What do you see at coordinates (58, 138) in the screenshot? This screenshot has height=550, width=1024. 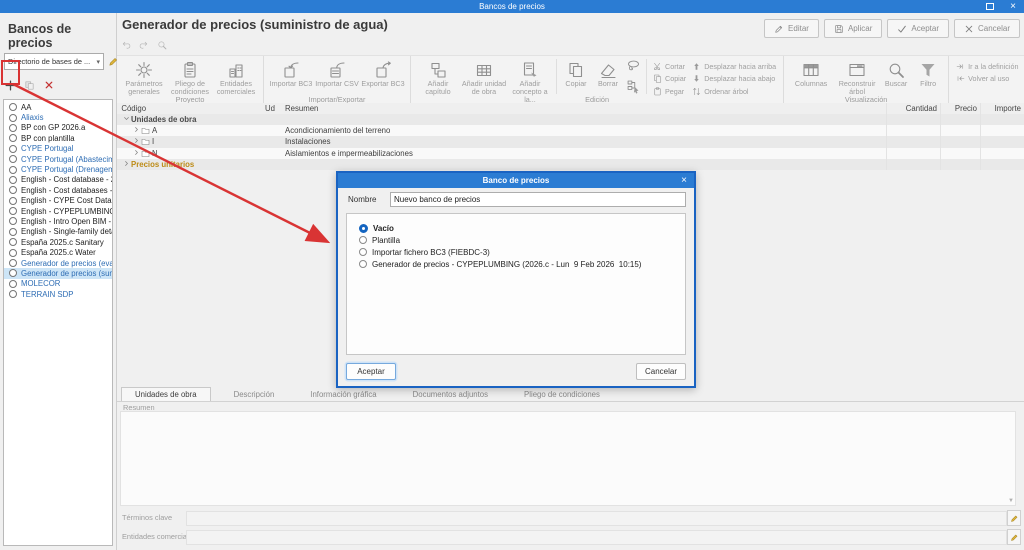 I see `price-bank-item: BP con plantilla` at bounding box center [58, 138].